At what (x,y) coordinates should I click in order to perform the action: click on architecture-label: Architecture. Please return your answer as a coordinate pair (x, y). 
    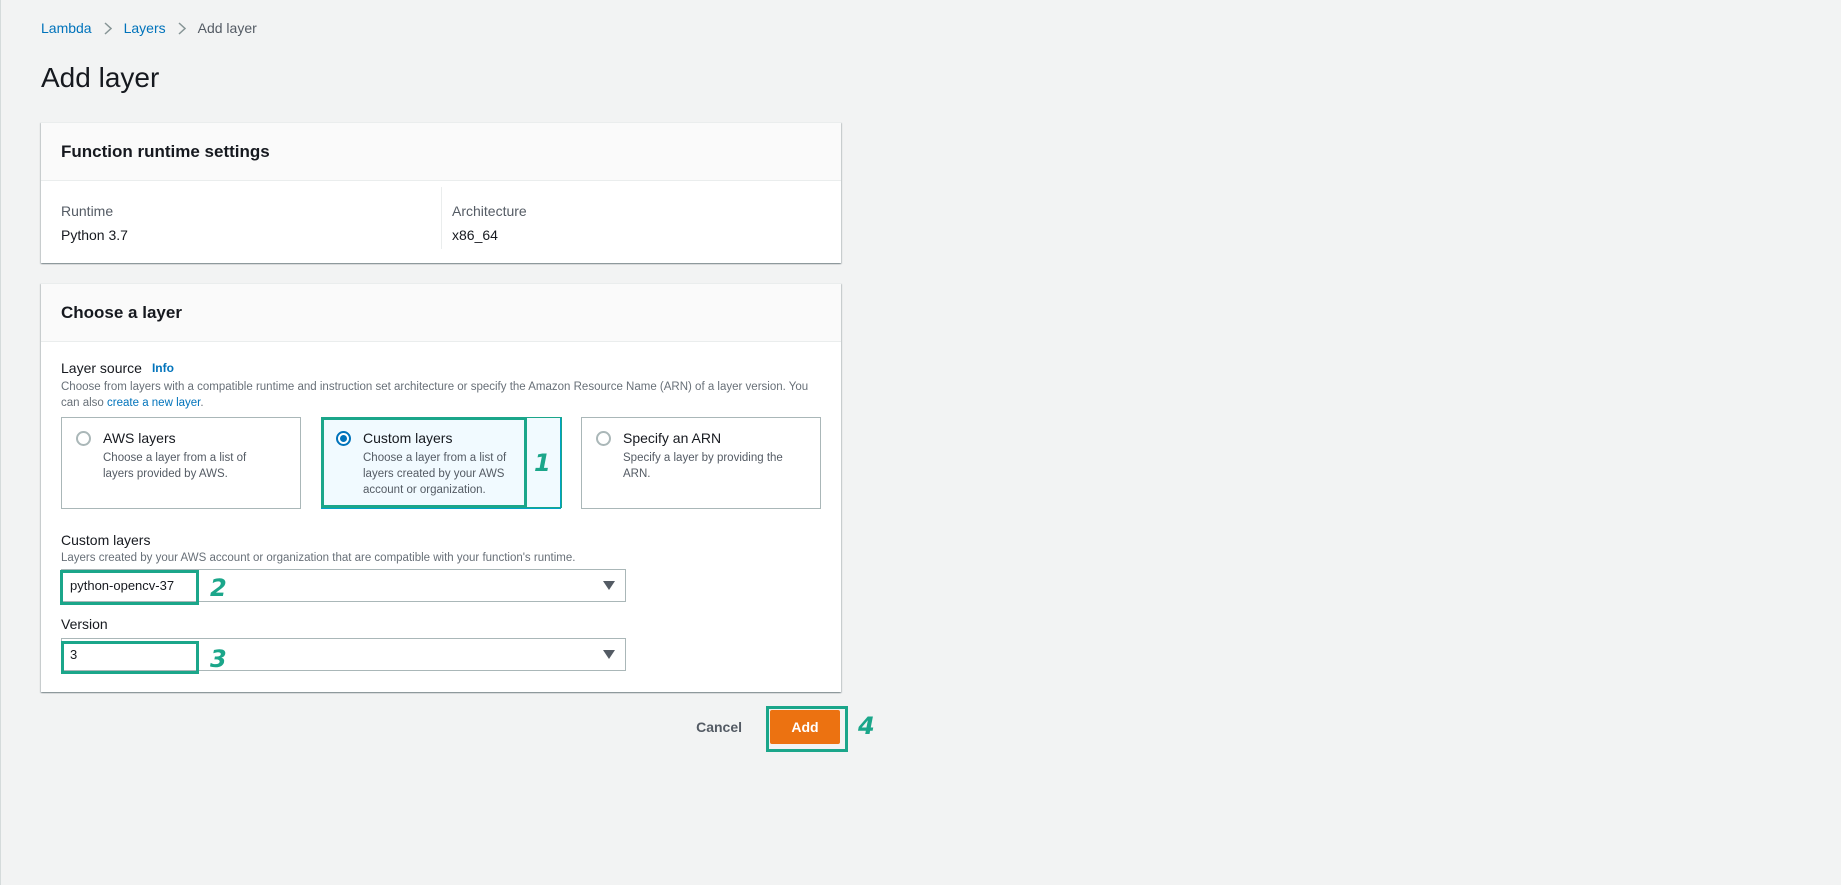
    Looking at the image, I should click on (489, 211).